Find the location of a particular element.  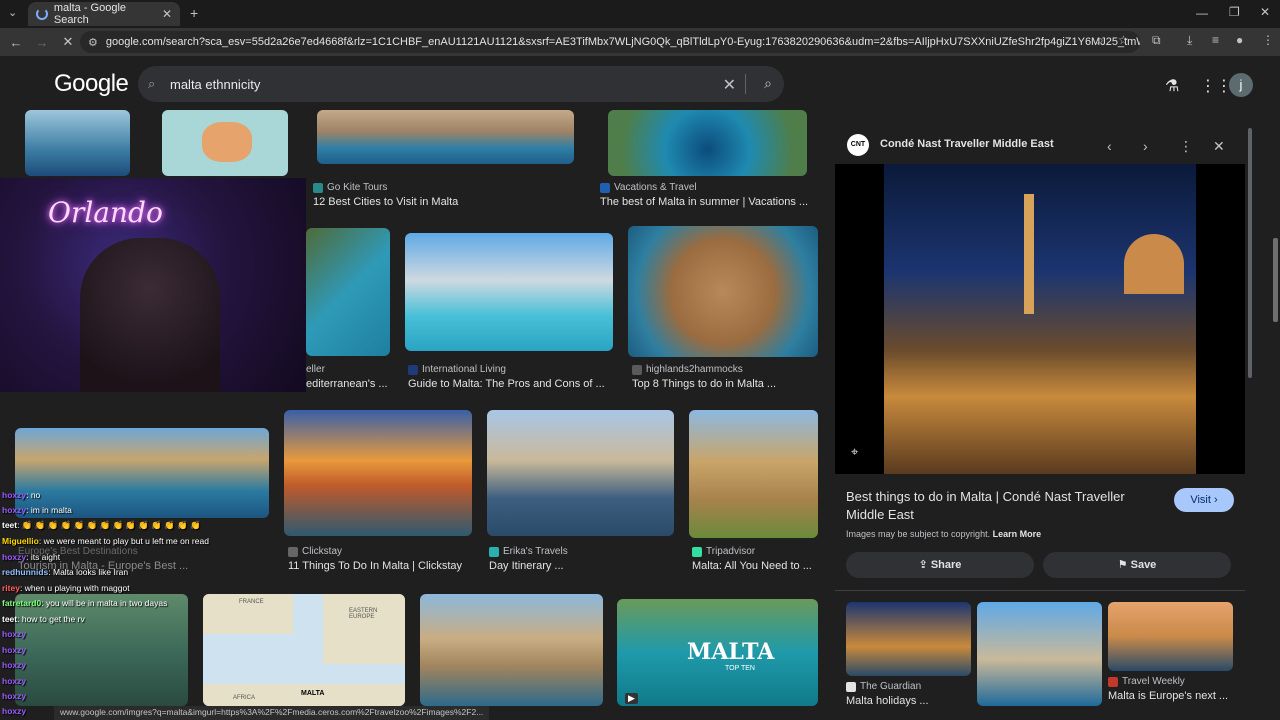

overlay-subtitle: TOP TEN is located at coordinates (740, 668).